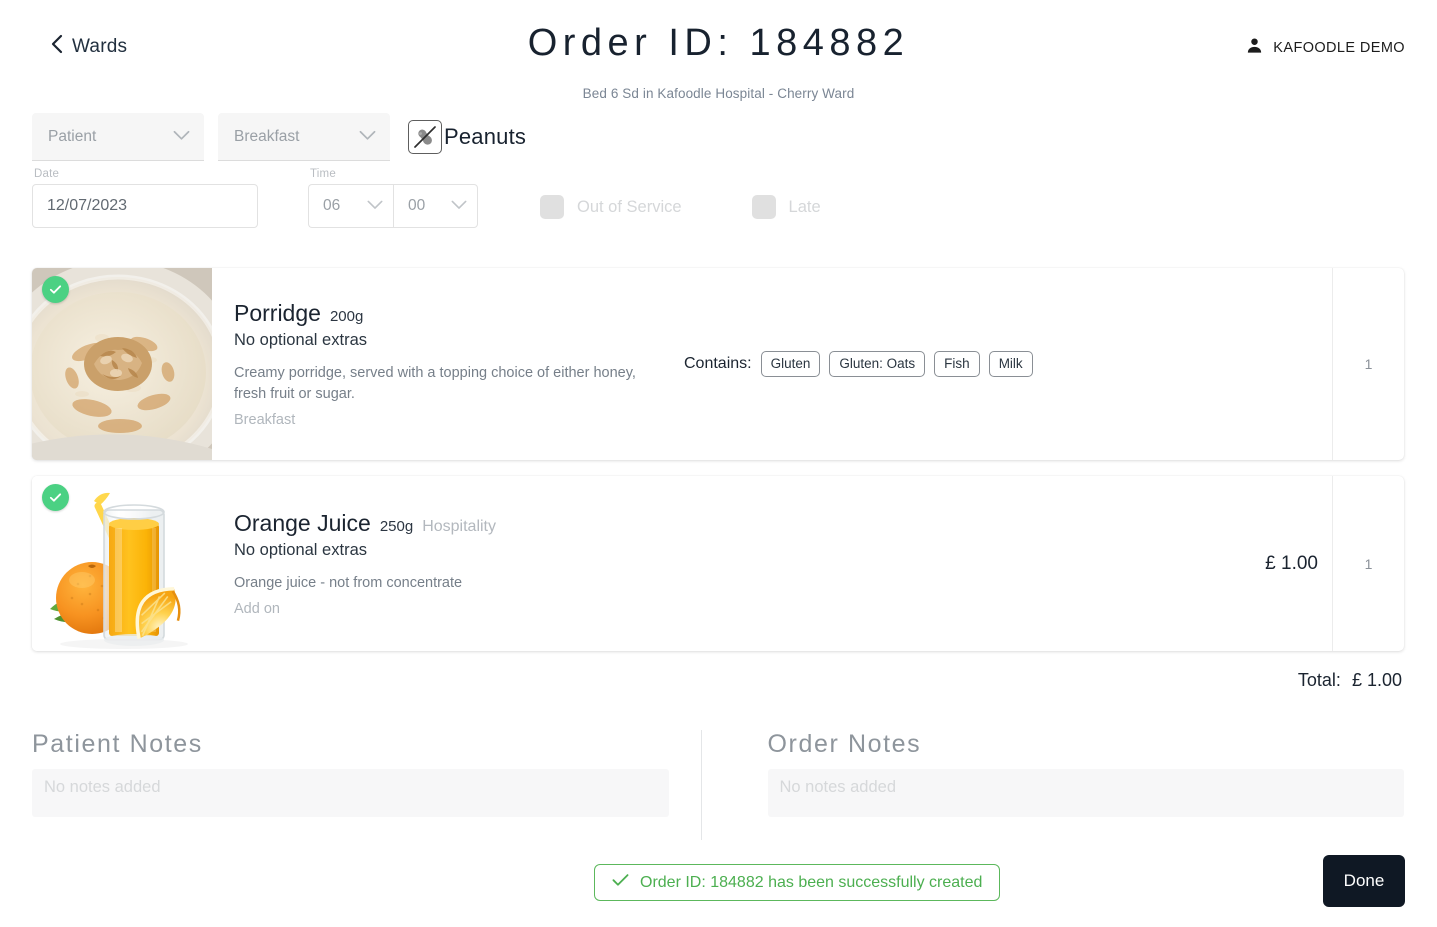 This screenshot has height=927, width=1437. Describe the element at coordinates (790, 364) in the screenshot. I see `allergen-tag: Gluten` at that location.